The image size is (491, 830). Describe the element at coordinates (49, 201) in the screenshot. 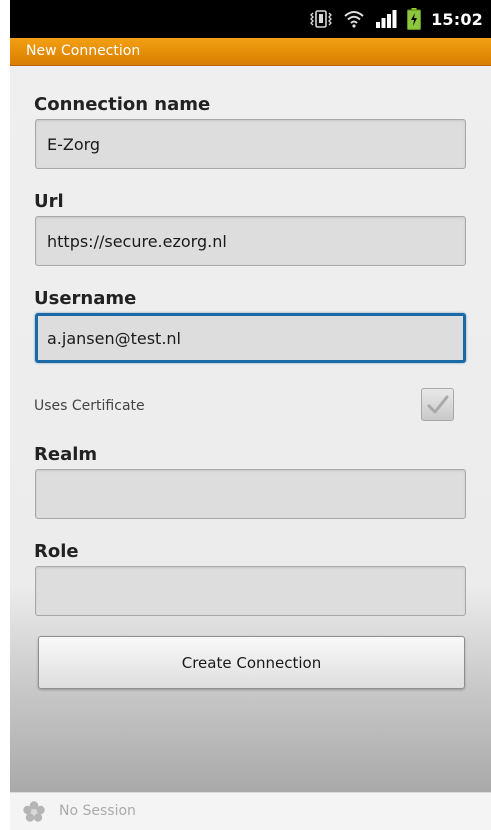

I see `url-label: Url` at that location.